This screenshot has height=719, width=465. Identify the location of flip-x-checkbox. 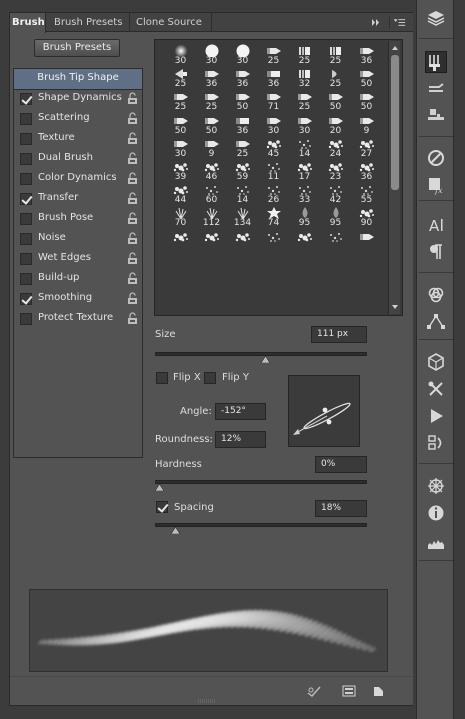
(162, 378).